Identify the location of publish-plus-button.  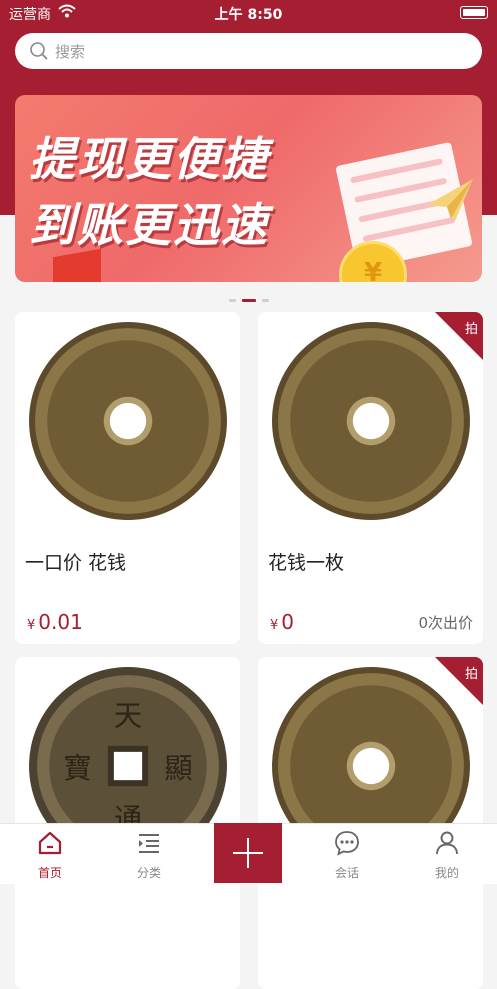
(248, 853).